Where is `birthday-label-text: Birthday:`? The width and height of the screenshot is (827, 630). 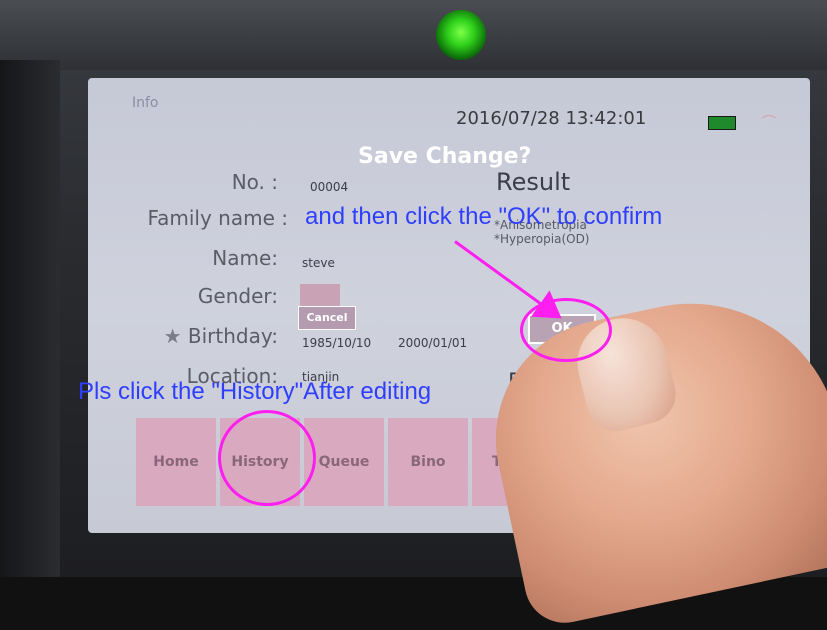 birthday-label-text: Birthday: is located at coordinates (232, 336).